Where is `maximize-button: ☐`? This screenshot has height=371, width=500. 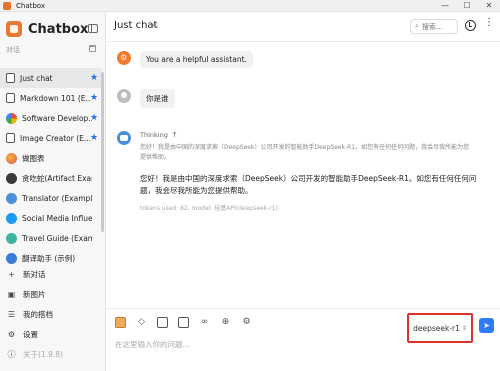 maximize-button: ☐ is located at coordinates (467, 6).